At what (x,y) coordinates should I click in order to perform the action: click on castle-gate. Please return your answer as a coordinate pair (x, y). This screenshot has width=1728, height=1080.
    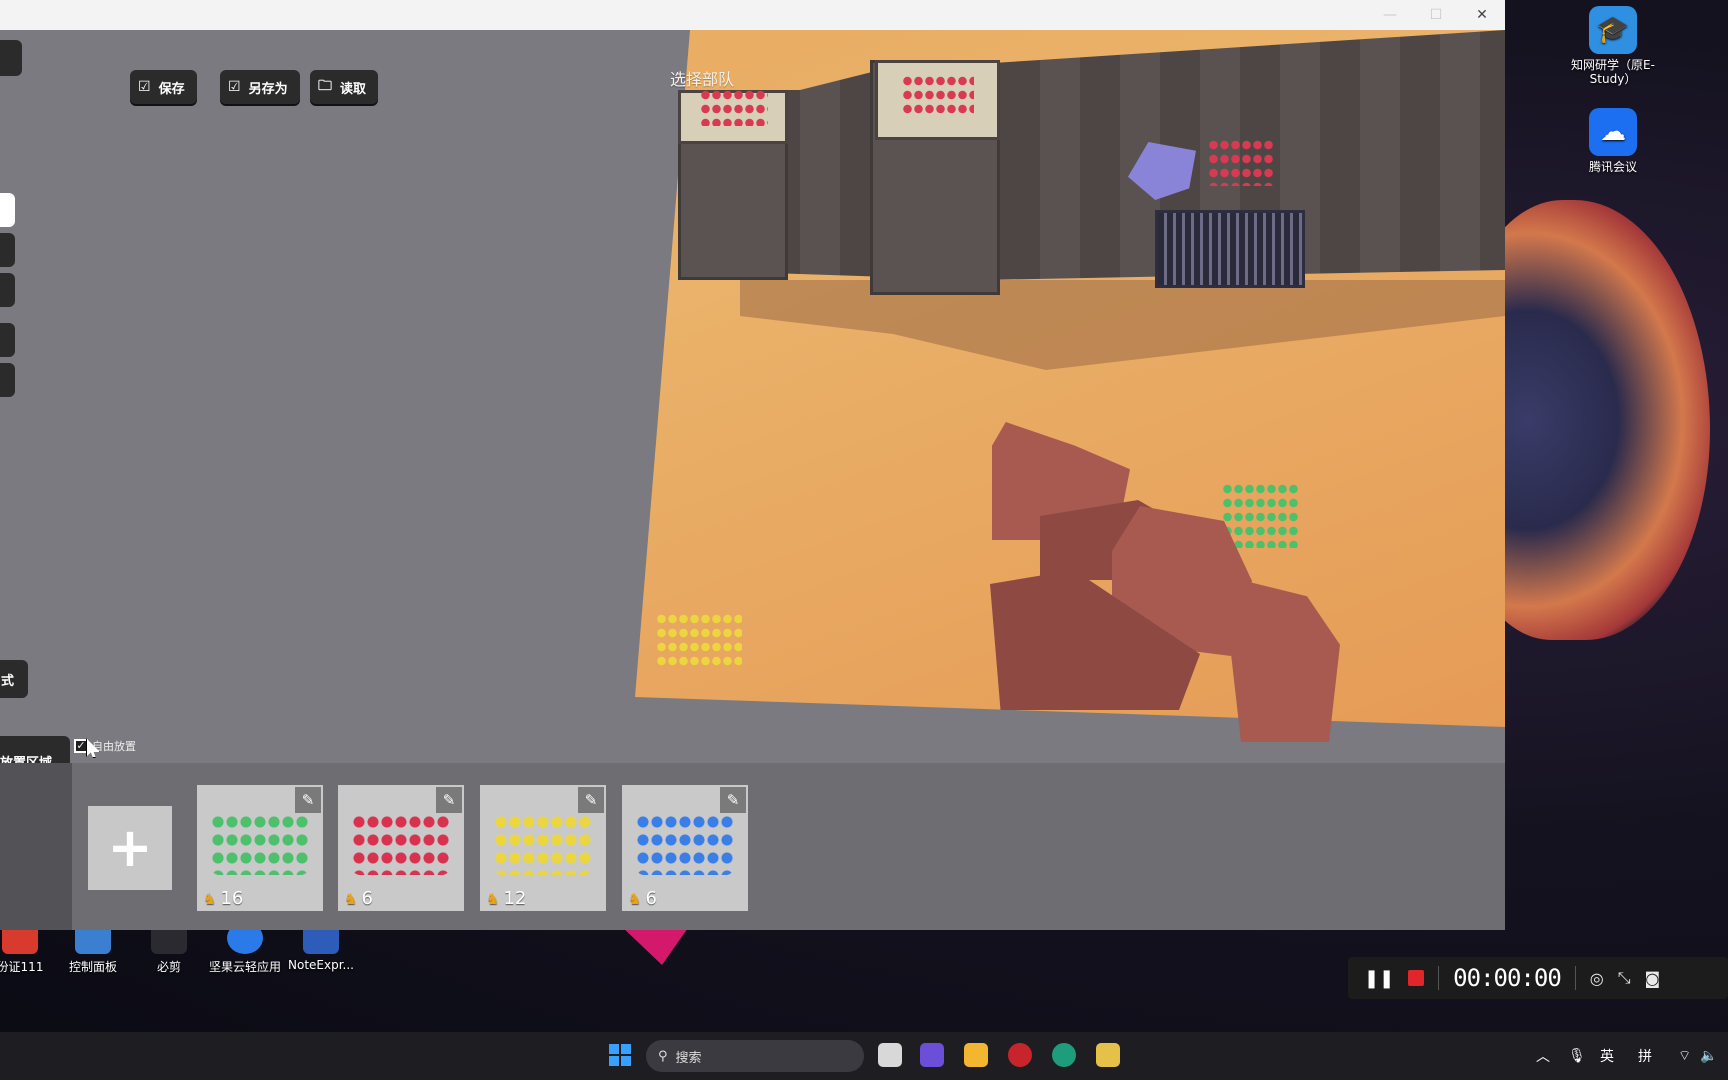
    Looking at the image, I should click on (1230, 249).